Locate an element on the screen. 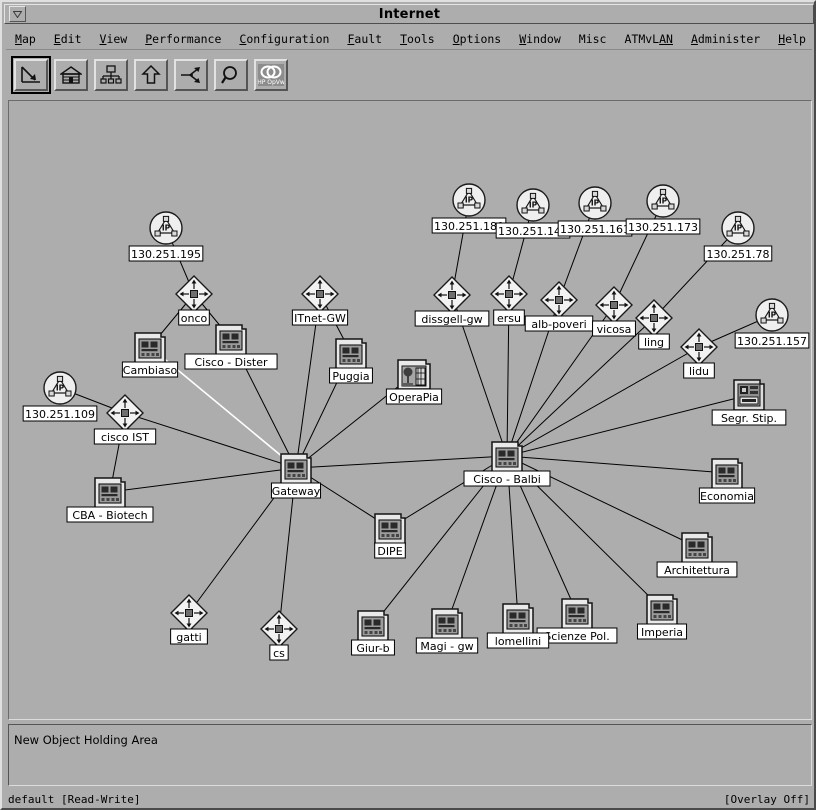 The width and height of the screenshot is (816, 810). toolbar-button-zoom is located at coordinates (231, 75).